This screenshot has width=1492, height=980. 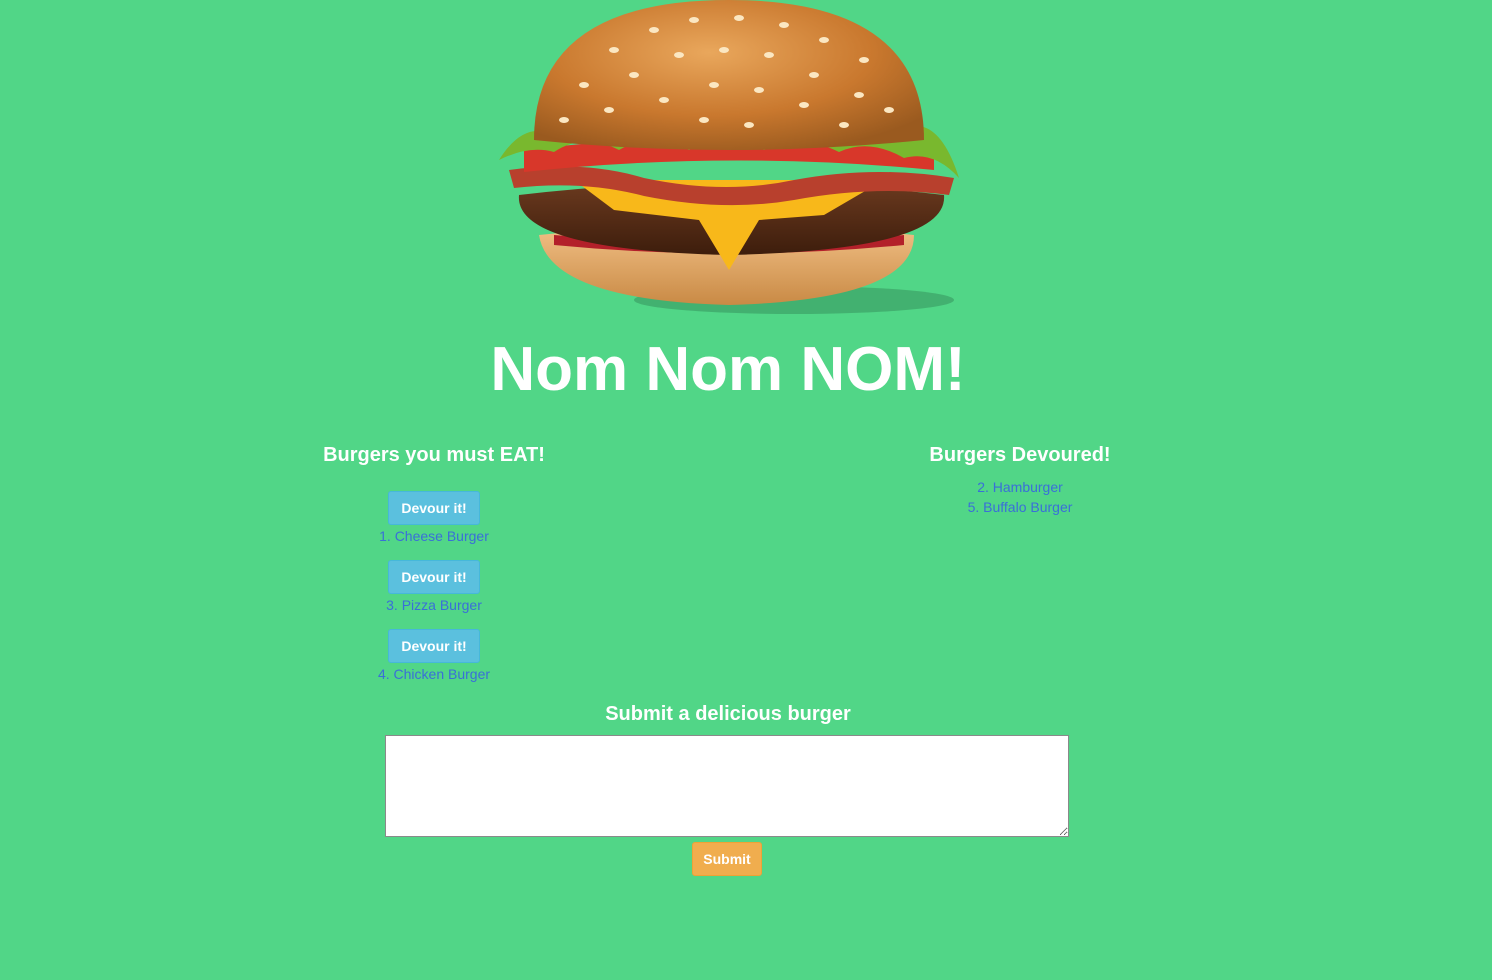 I want to click on list-item: Devour it! 4. Chicken Burger, so click(x=434, y=656).